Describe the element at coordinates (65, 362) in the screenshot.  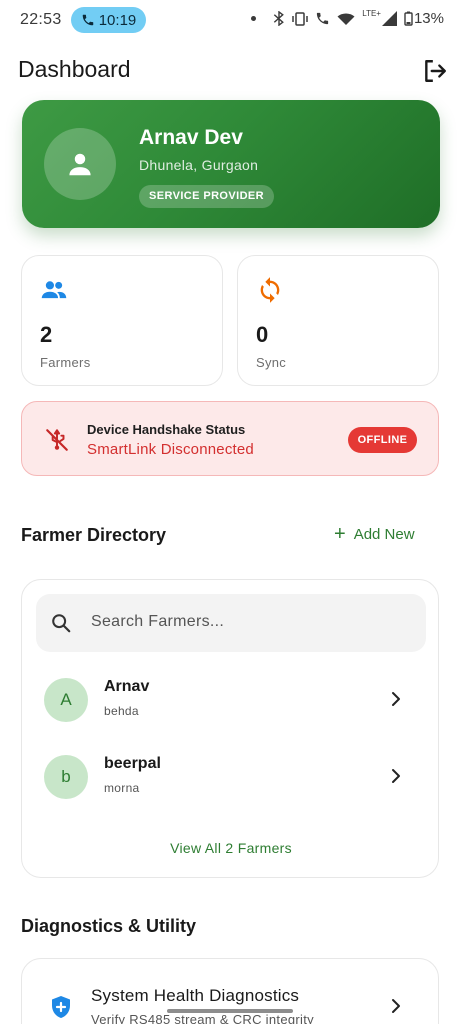
I see `farmers-label: Farmers` at that location.